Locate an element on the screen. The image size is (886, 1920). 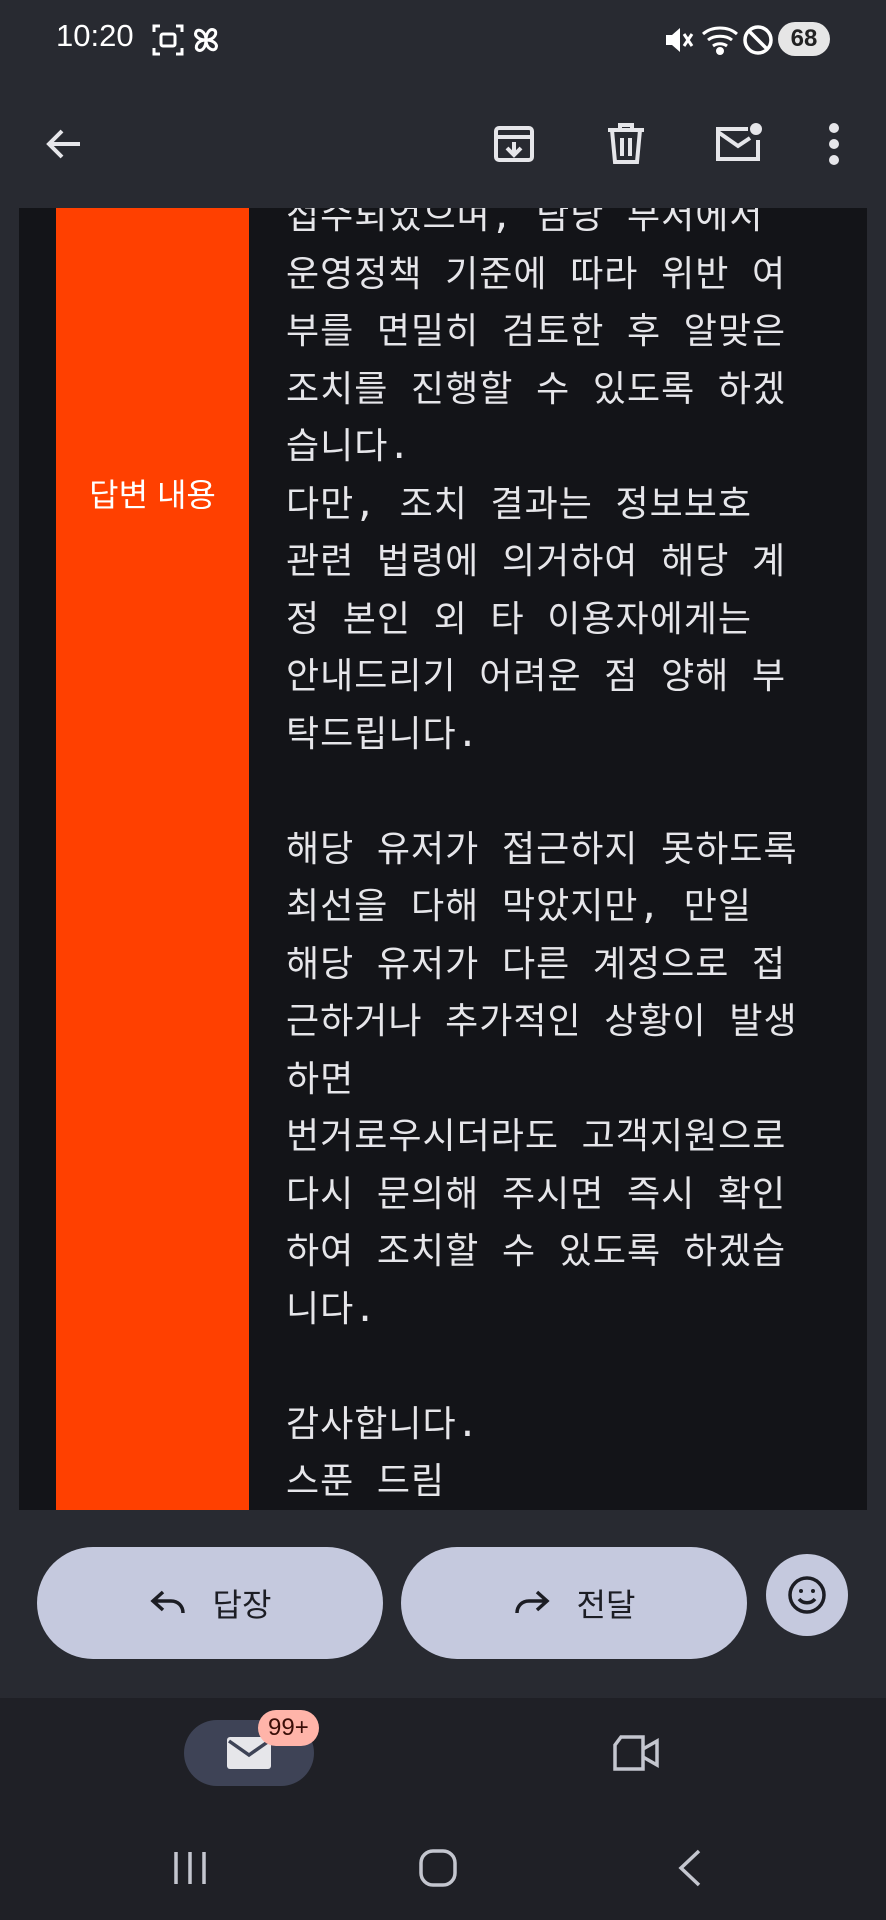
answer-label: 답변 내용 is located at coordinates (152, 495).